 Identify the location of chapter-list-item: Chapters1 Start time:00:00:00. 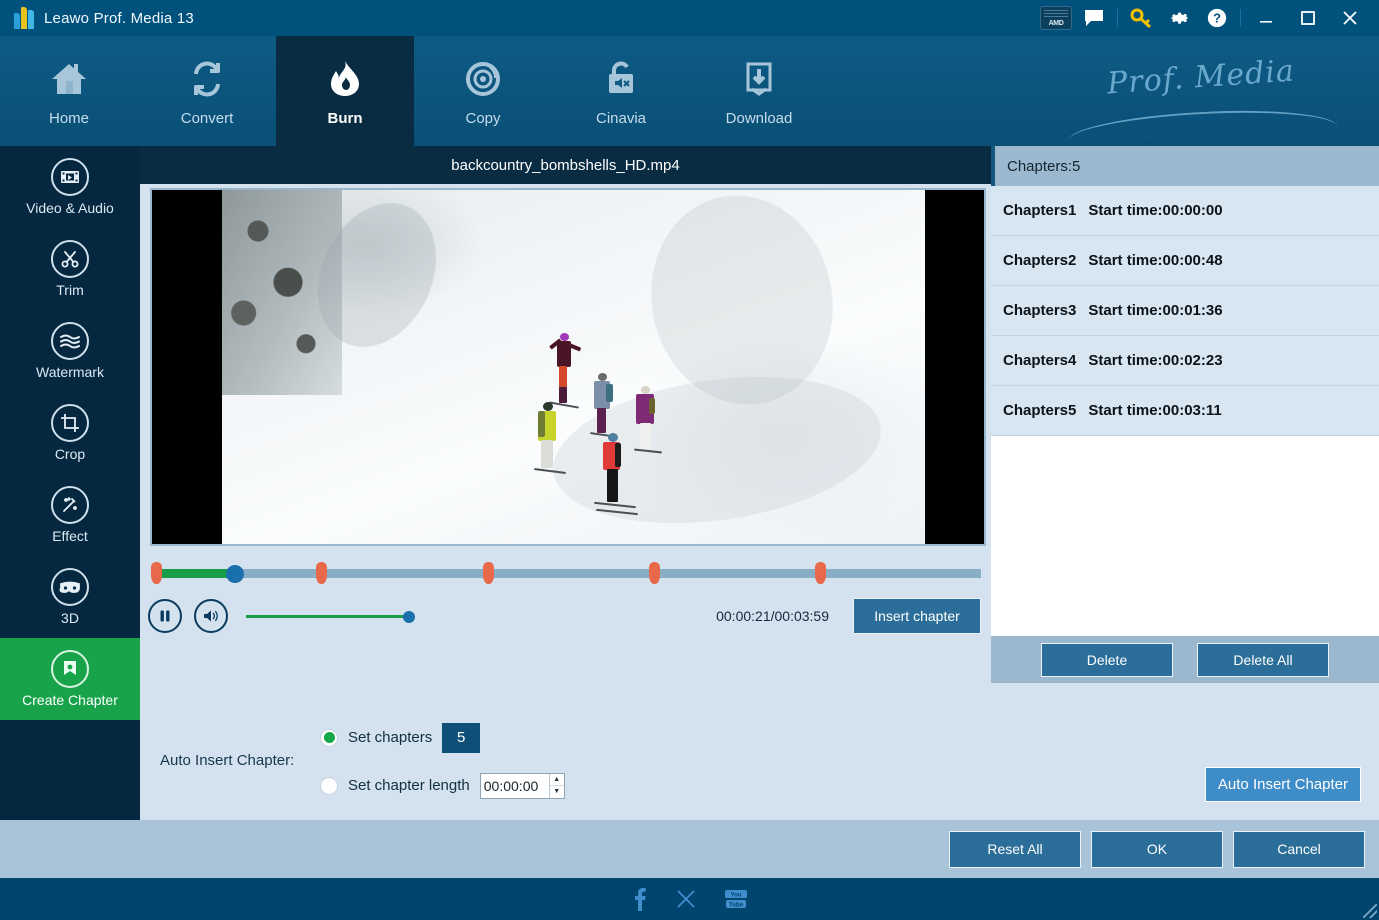
(1185, 211).